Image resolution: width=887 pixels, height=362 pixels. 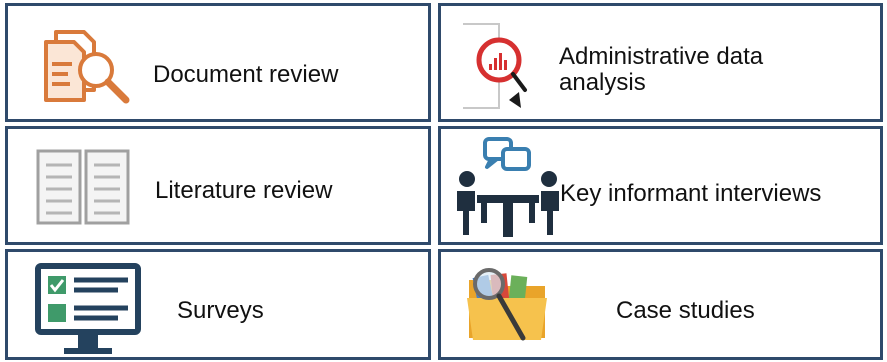 I want to click on document-search-icon, so click(x=87, y=67).